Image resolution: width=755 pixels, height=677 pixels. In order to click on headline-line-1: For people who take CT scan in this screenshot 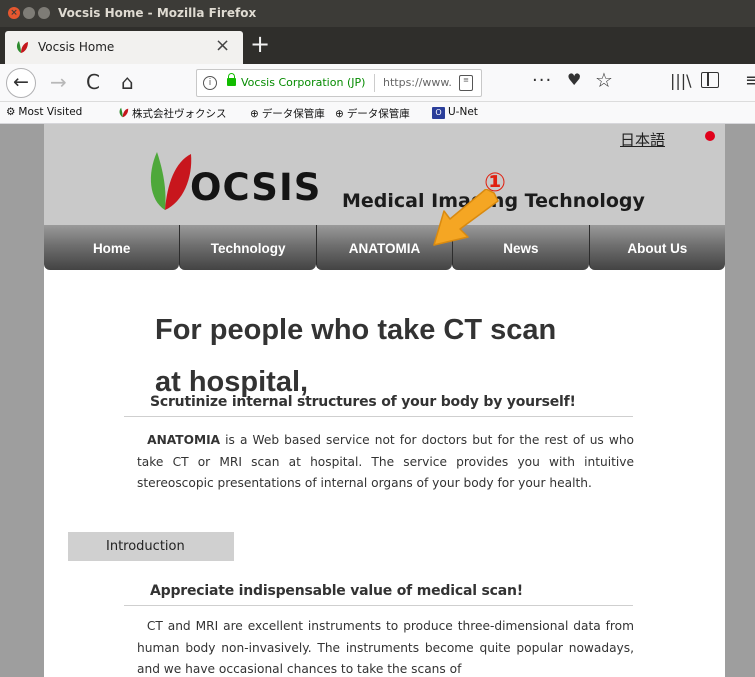, I will do `click(356, 330)`.